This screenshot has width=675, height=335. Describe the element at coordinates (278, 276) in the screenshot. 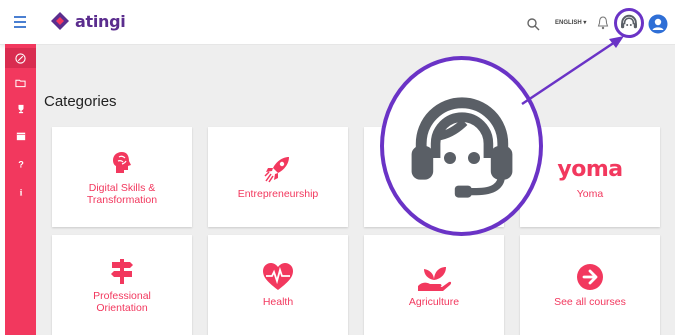

I see `heart-pulse-icon` at that location.